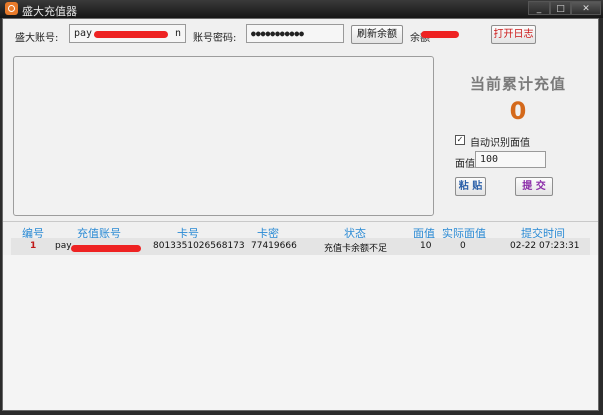 The height and width of the screenshot is (415, 603). I want to click on row-actual-value: 0, so click(463, 246).